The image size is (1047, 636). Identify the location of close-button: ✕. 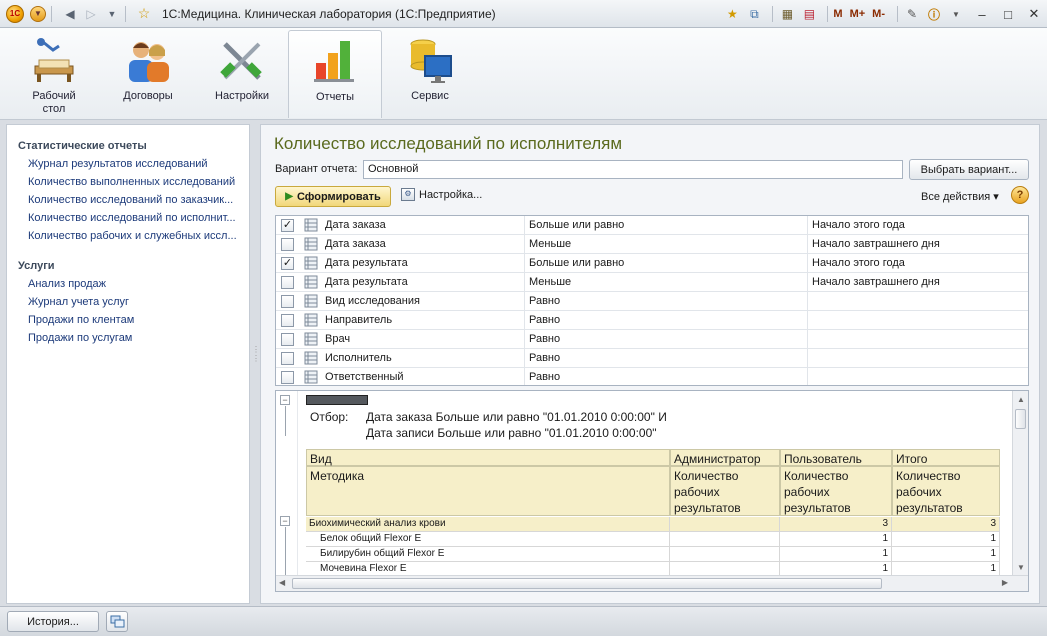
(1034, 14).